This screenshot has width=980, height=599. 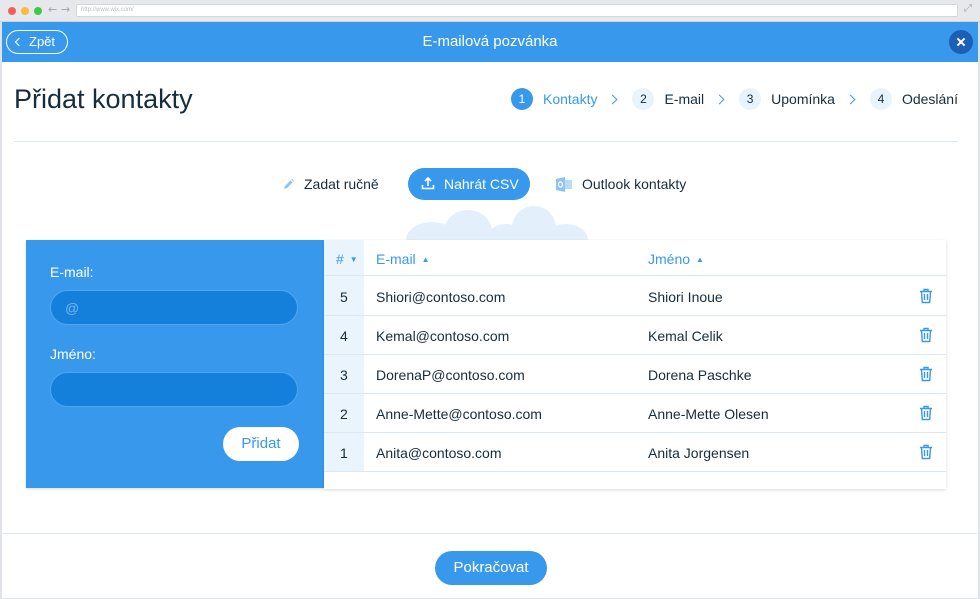 What do you see at coordinates (699, 453) in the screenshot?
I see `row-name: Anita Jorgensen` at bounding box center [699, 453].